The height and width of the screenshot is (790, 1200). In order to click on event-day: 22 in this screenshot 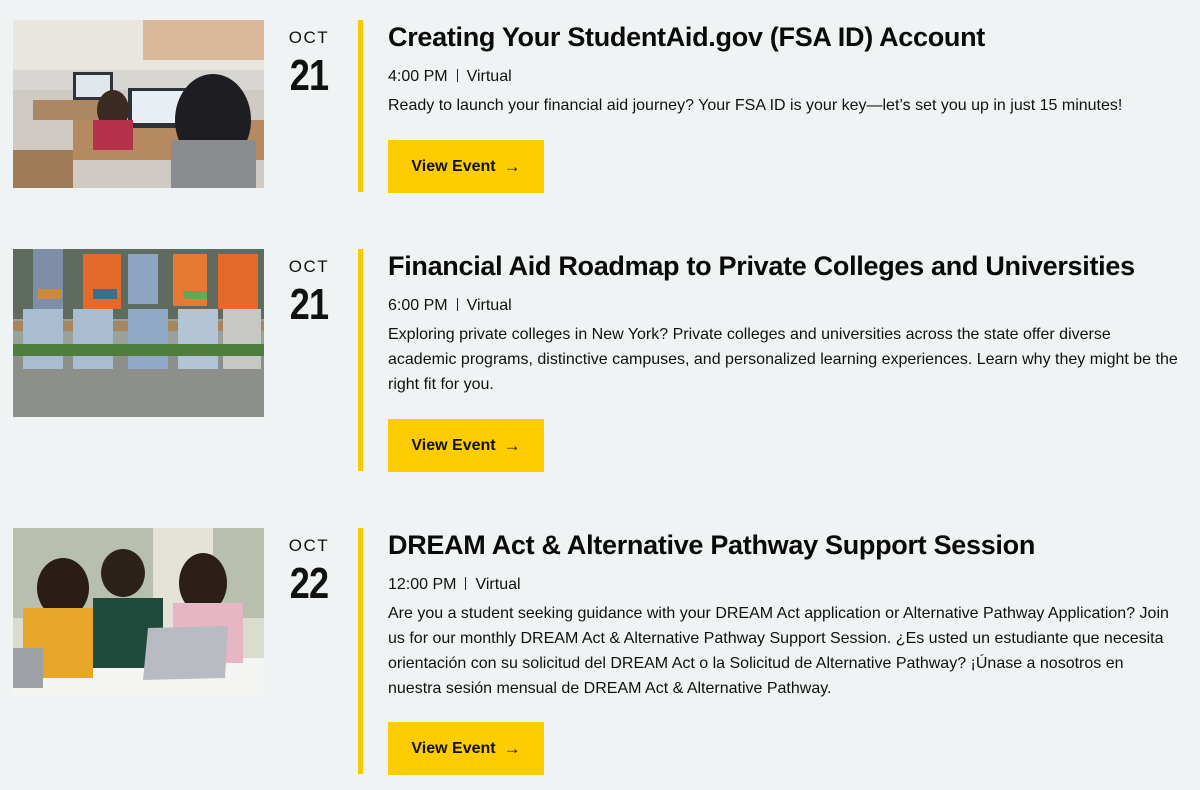, I will do `click(309, 583)`.